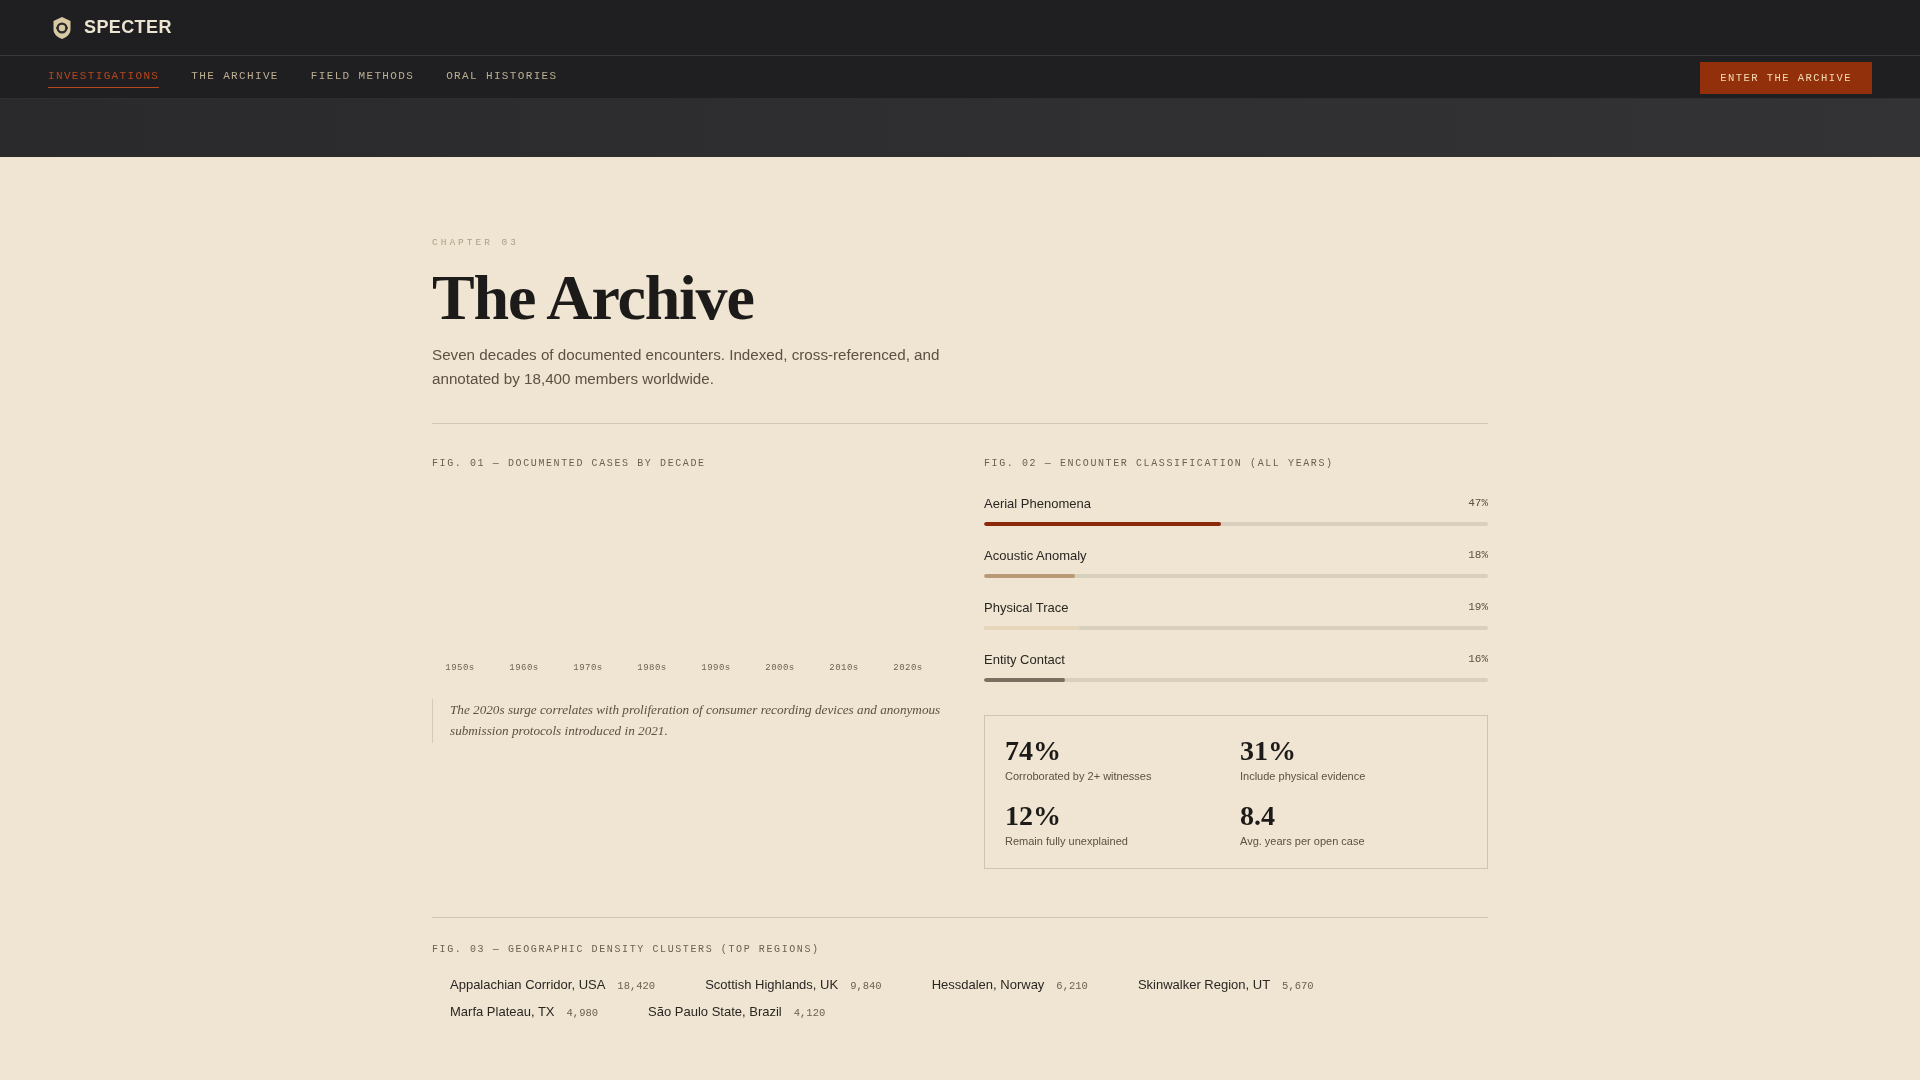 The height and width of the screenshot is (1080, 1920). Describe the element at coordinates (908, 668) in the screenshot. I see `decade-label: 2020s` at that location.